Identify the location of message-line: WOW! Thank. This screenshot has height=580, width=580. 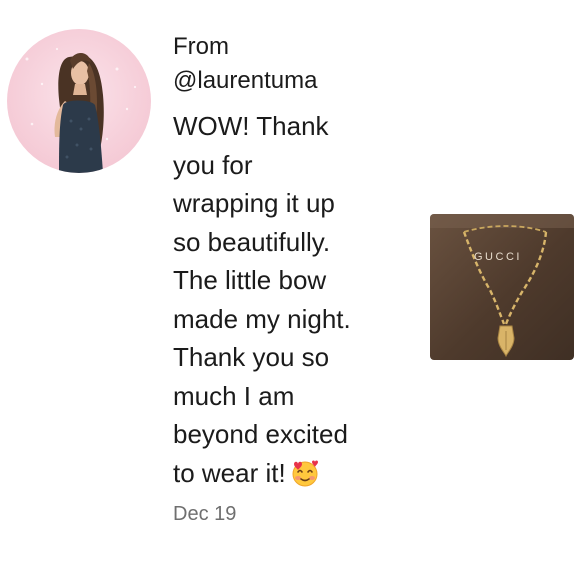
(251, 126).